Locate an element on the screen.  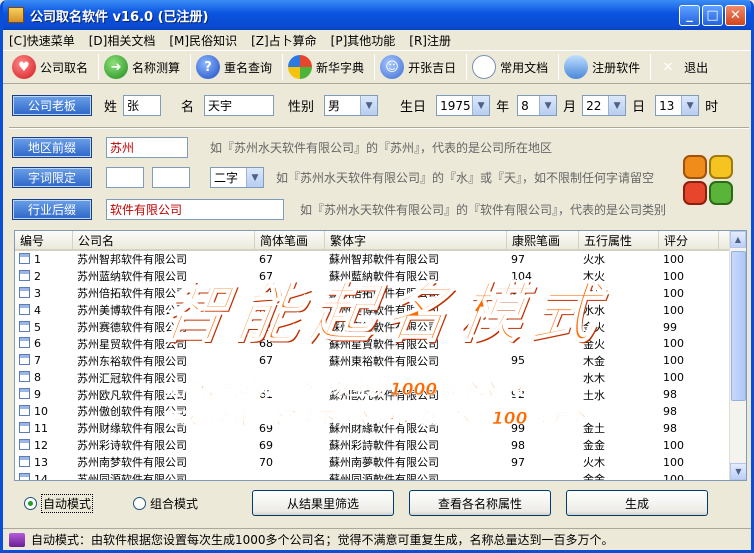
exit-icon: ✕ is located at coordinates (668, 67).